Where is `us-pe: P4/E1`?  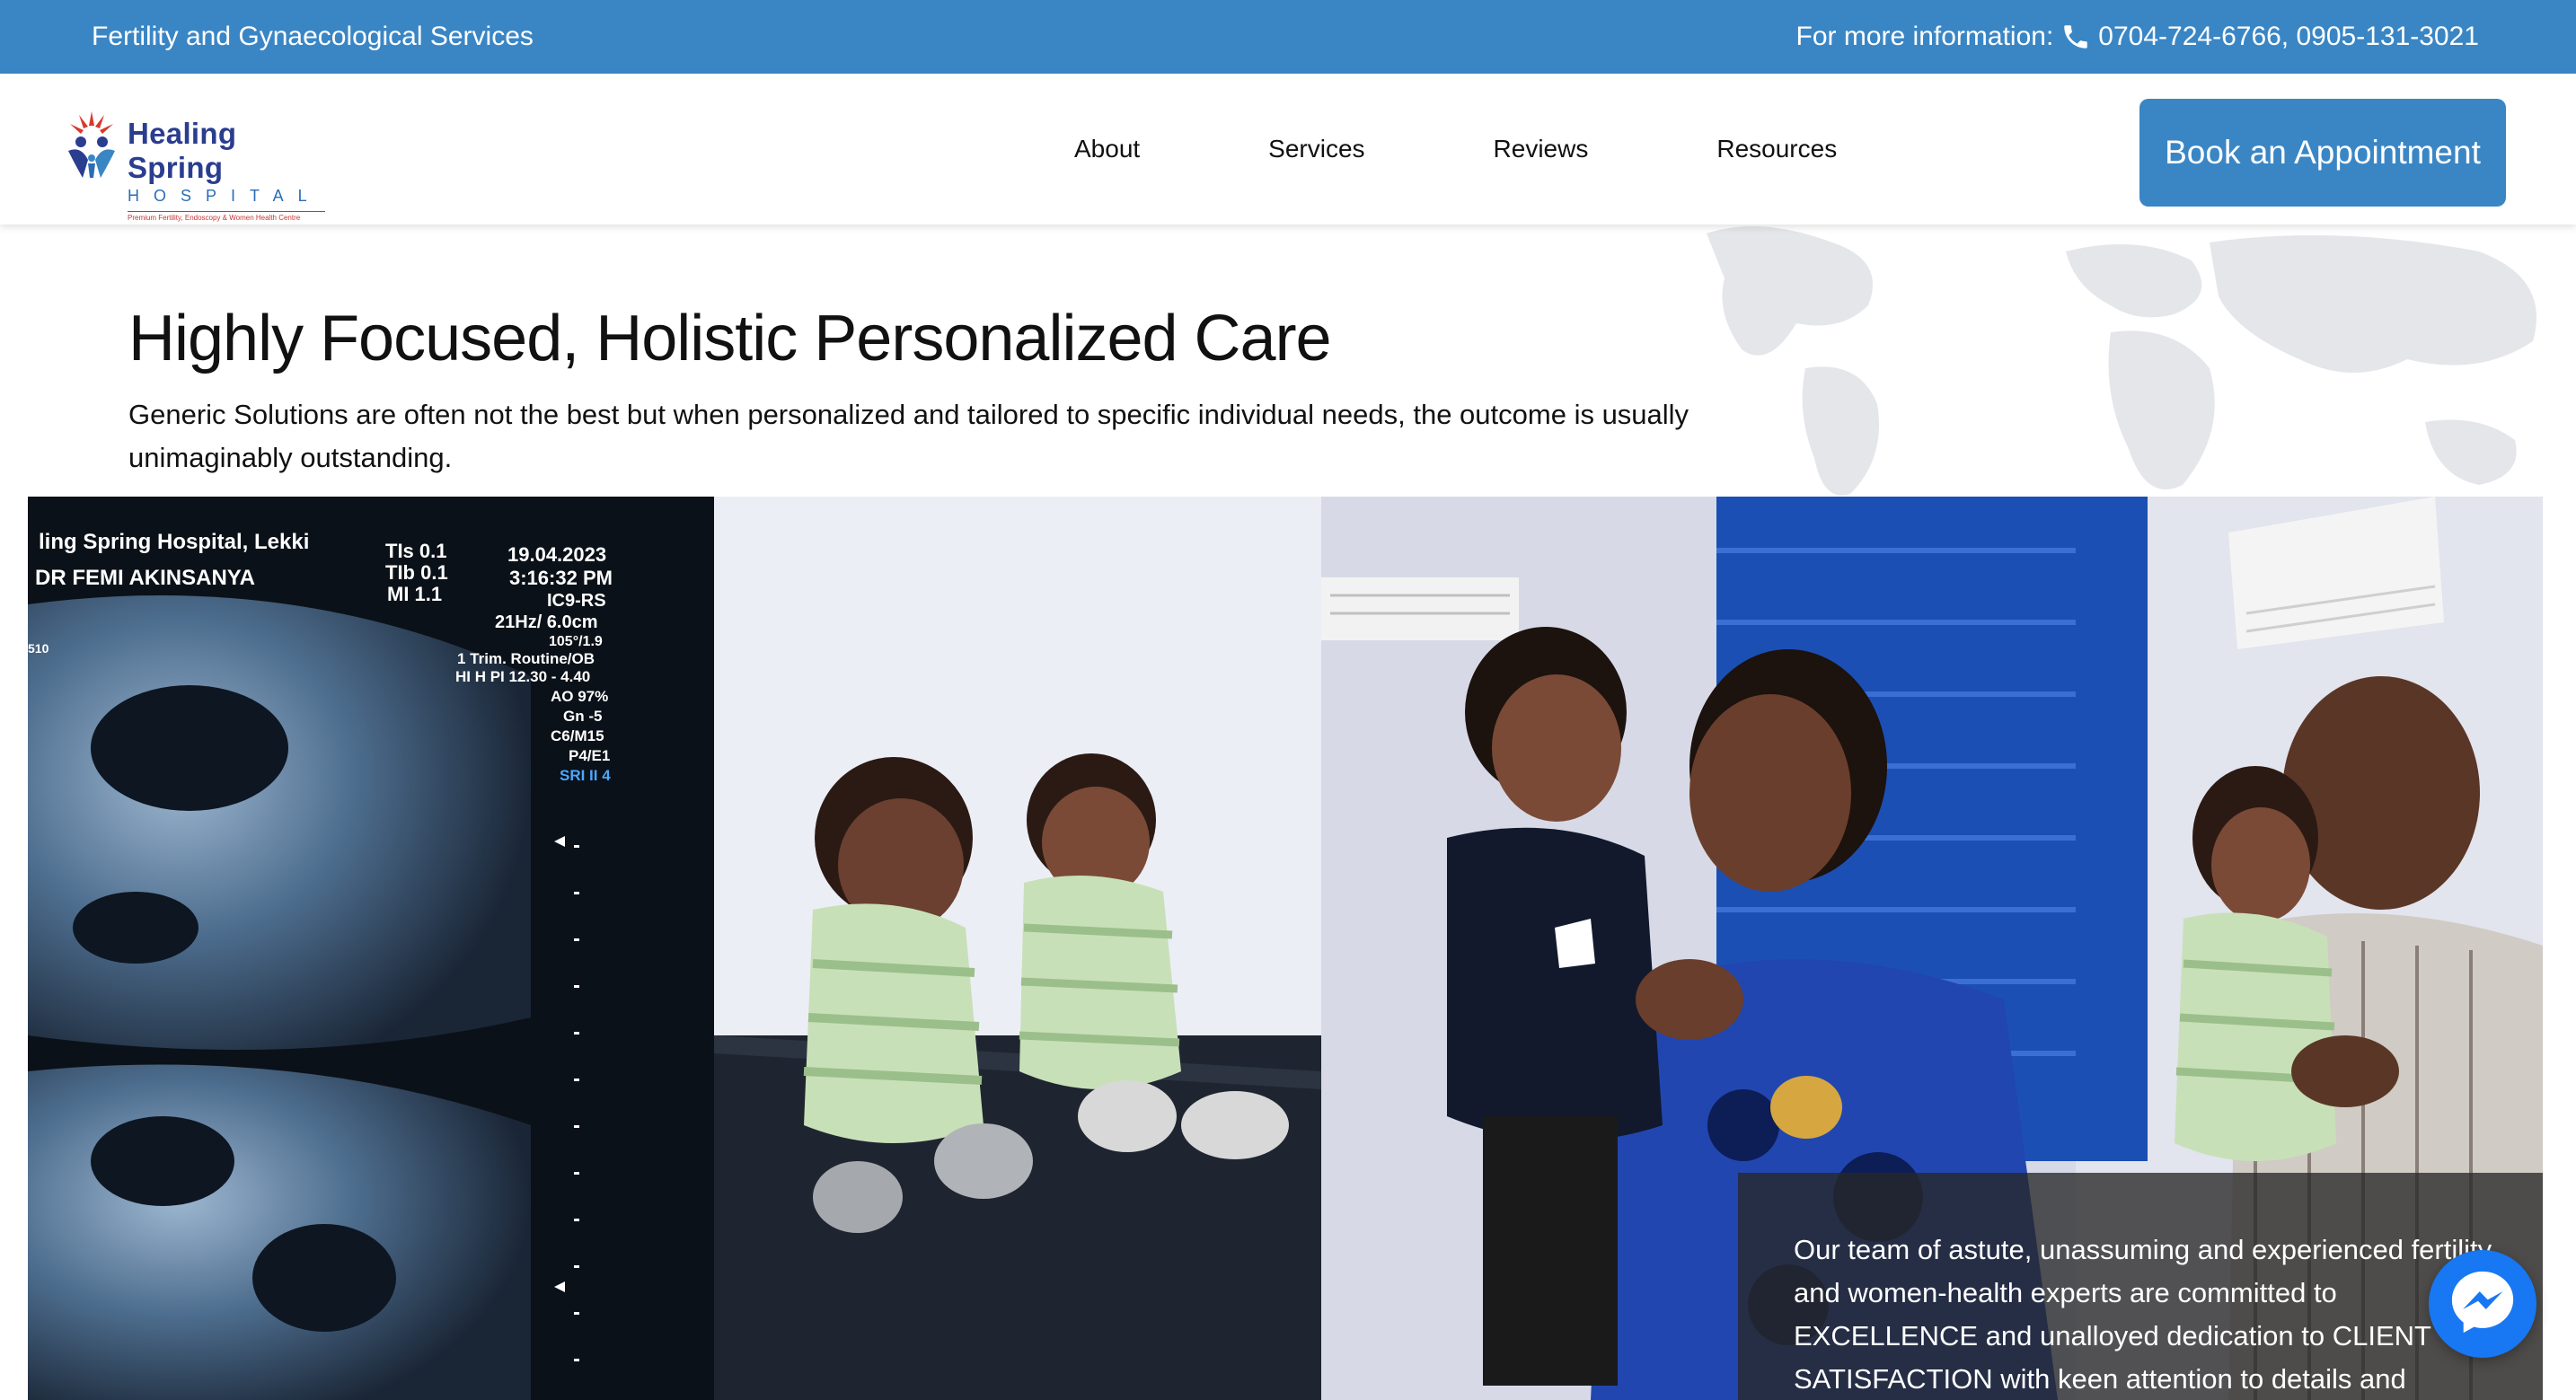
us-pe: P4/E1 is located at coordinates (589, 756).